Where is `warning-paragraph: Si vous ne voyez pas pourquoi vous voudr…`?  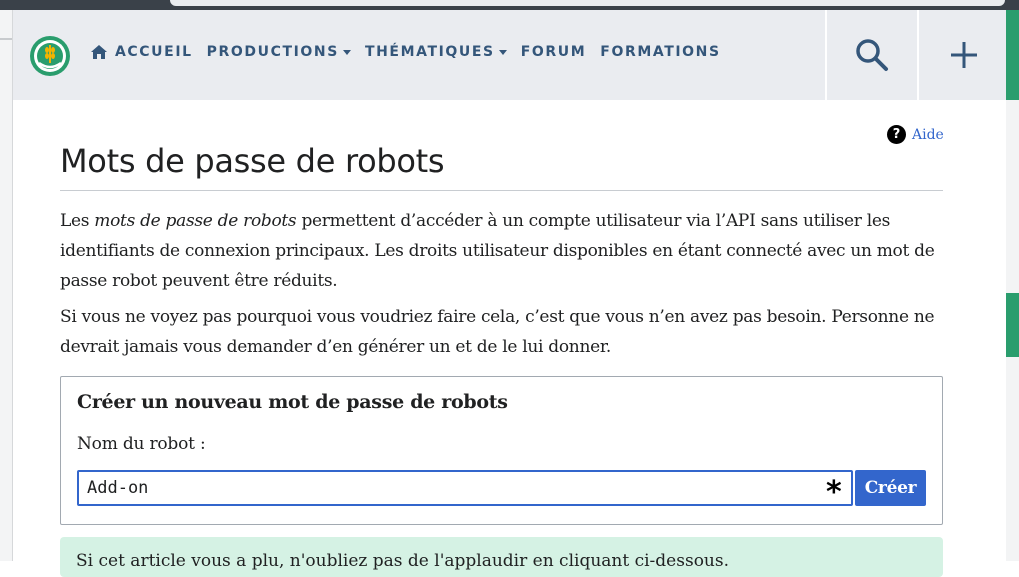 warning-paragraph: Si vous ne voyez pas pourquoi vous voudr… is located at coordinates (497, 332).